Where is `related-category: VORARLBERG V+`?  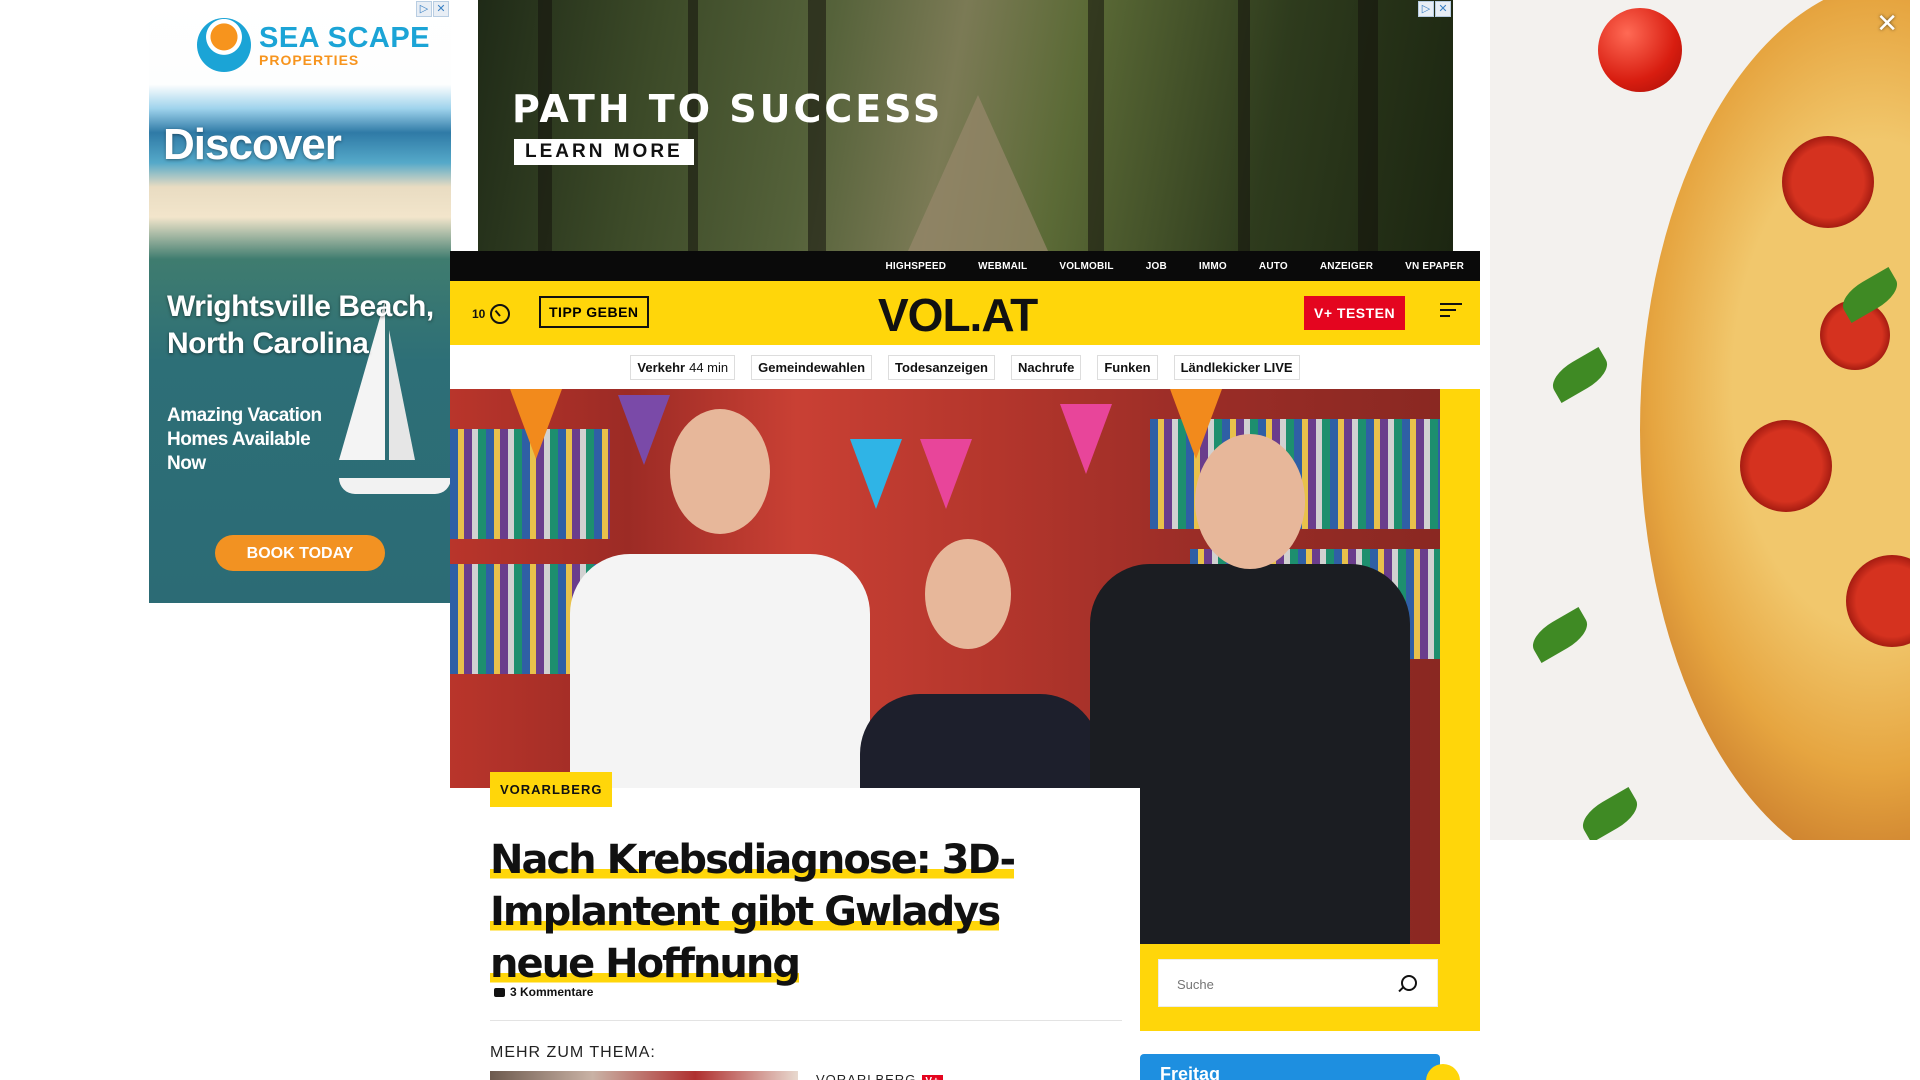
related-category: VORARLBERG V+ is located at coordinates (879, 1076).